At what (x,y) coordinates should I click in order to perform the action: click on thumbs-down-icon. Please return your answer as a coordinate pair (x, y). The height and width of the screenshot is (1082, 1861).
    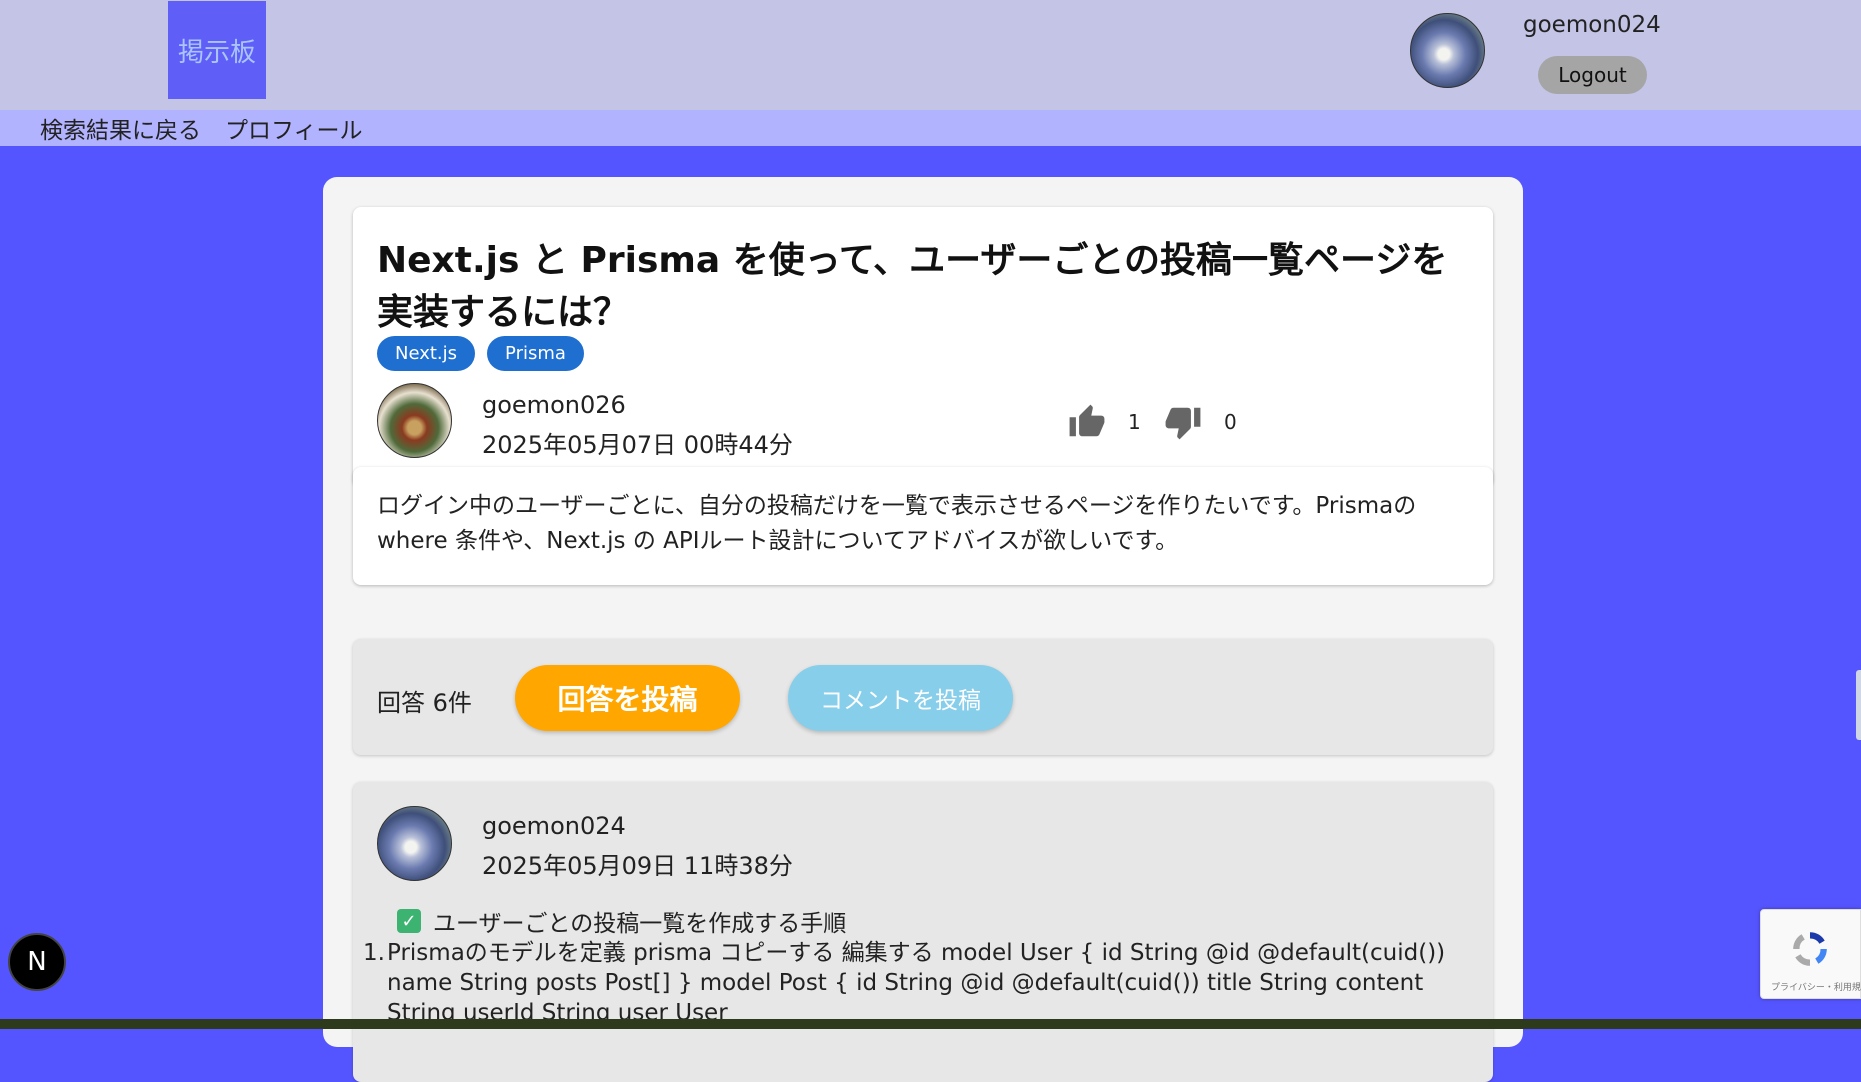
    Looking at the image, I should click on (1183, 422).